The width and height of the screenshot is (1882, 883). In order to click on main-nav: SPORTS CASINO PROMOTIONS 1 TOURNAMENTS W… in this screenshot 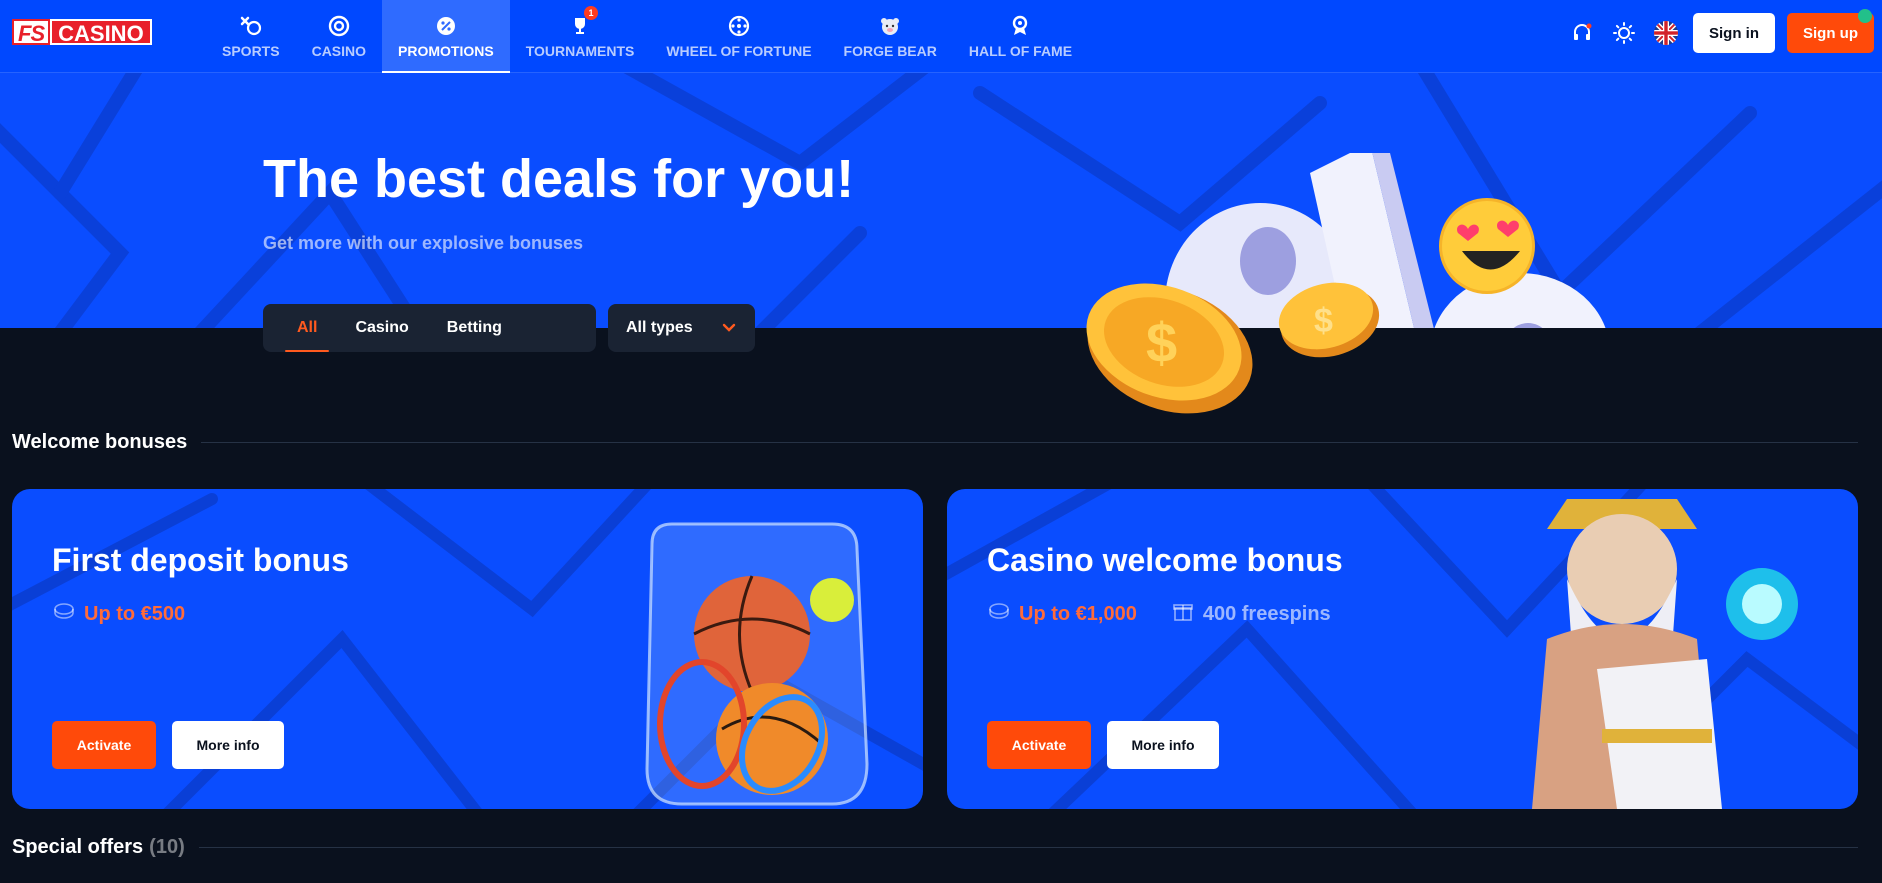, I will do `click(647, 36)`.